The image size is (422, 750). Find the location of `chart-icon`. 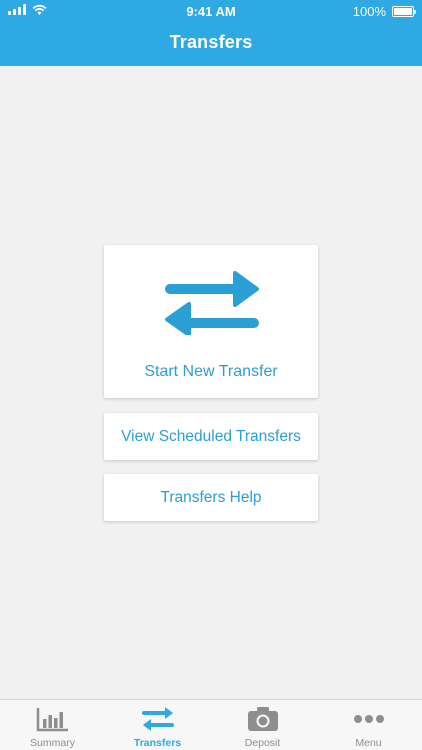

chart-icon is located at coordinates (52, 720).